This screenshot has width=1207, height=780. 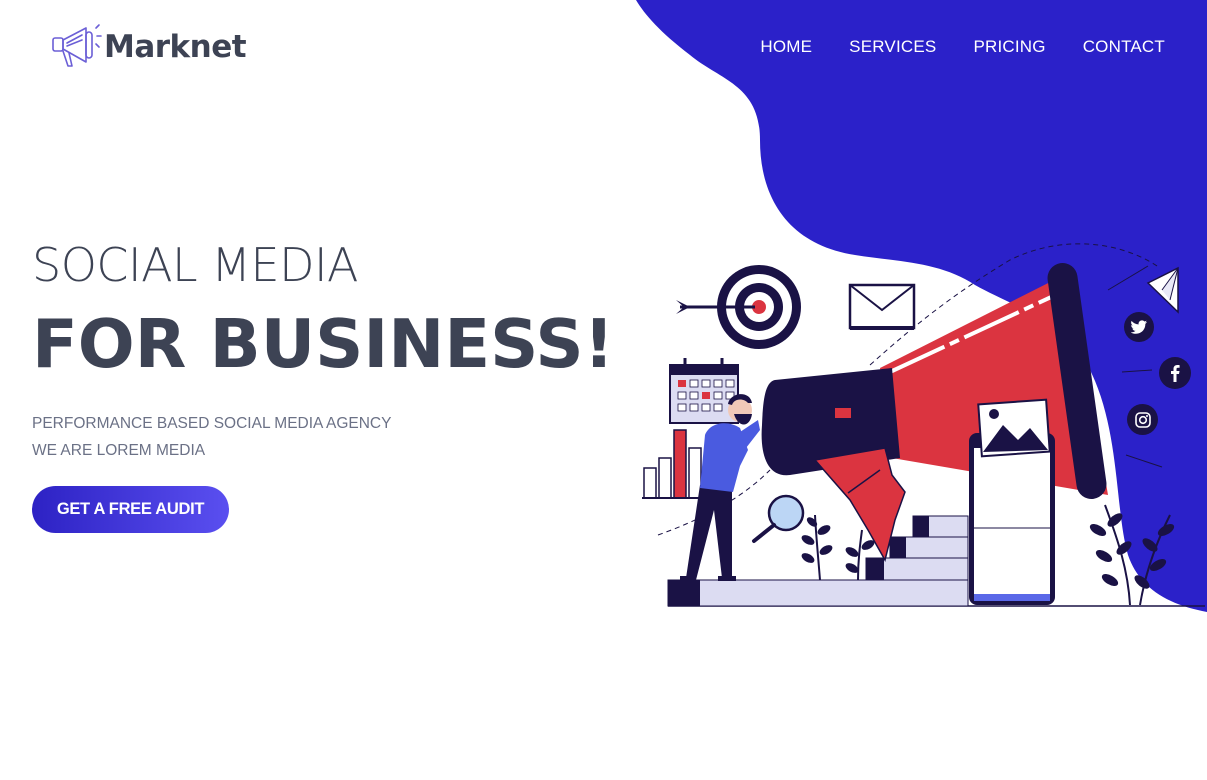 What do you see at coordinates (786, 47) in the screenshot?
I see `nav-home-link: HOME` at bounding box center [786, 47].